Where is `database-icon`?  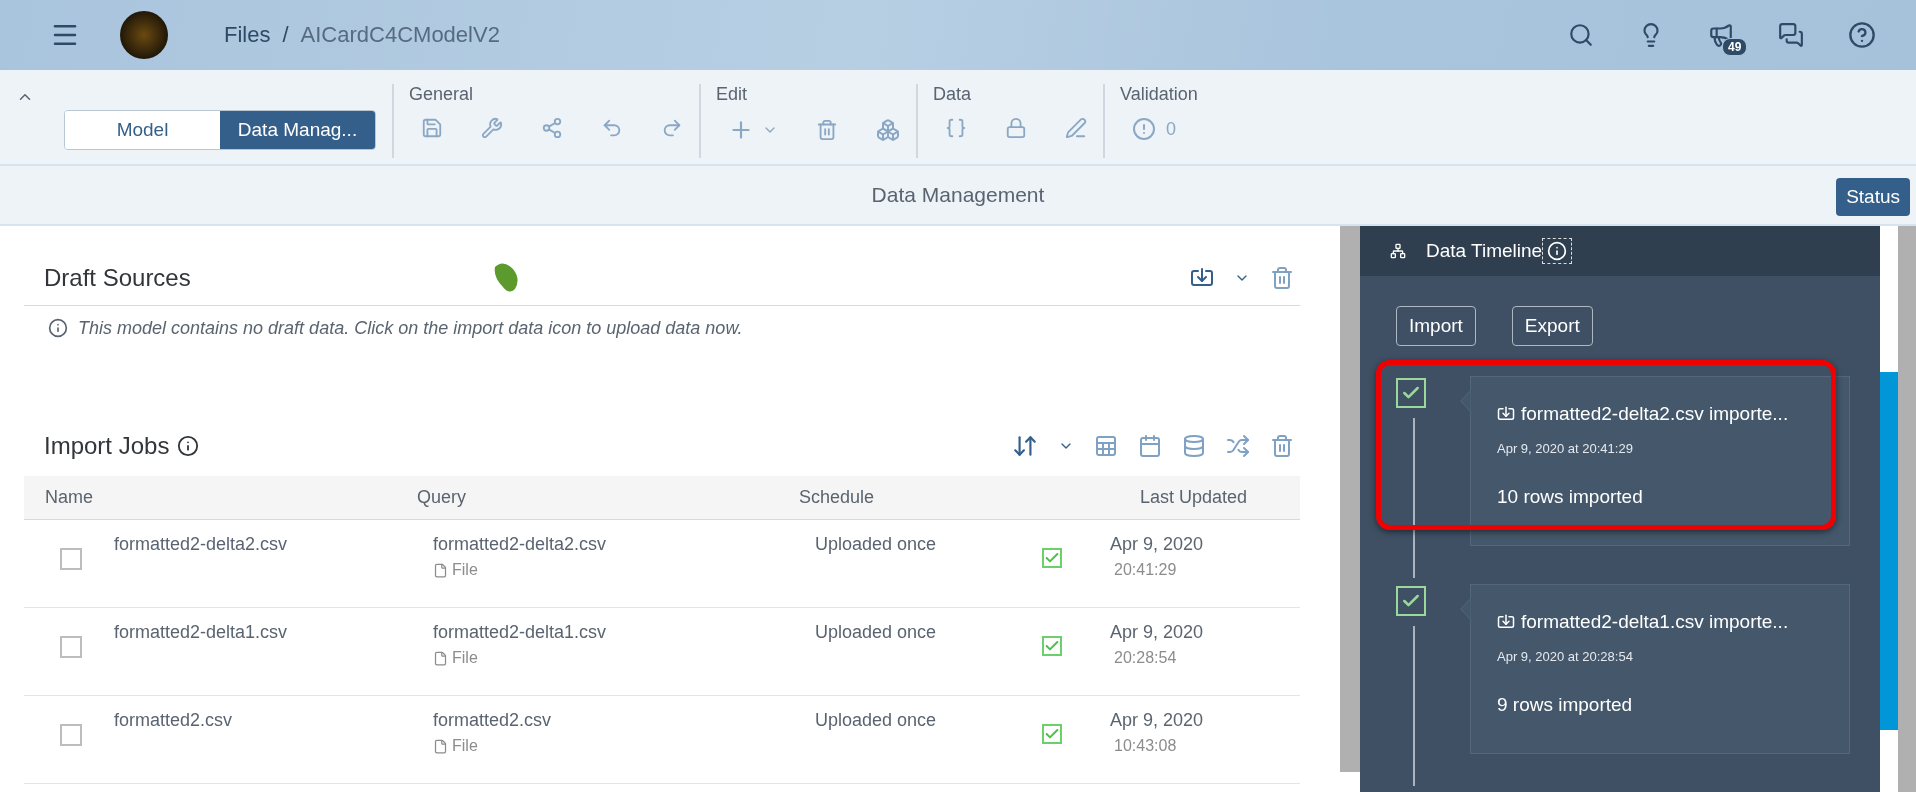
database-icon is located at coordinates (1194, 446).